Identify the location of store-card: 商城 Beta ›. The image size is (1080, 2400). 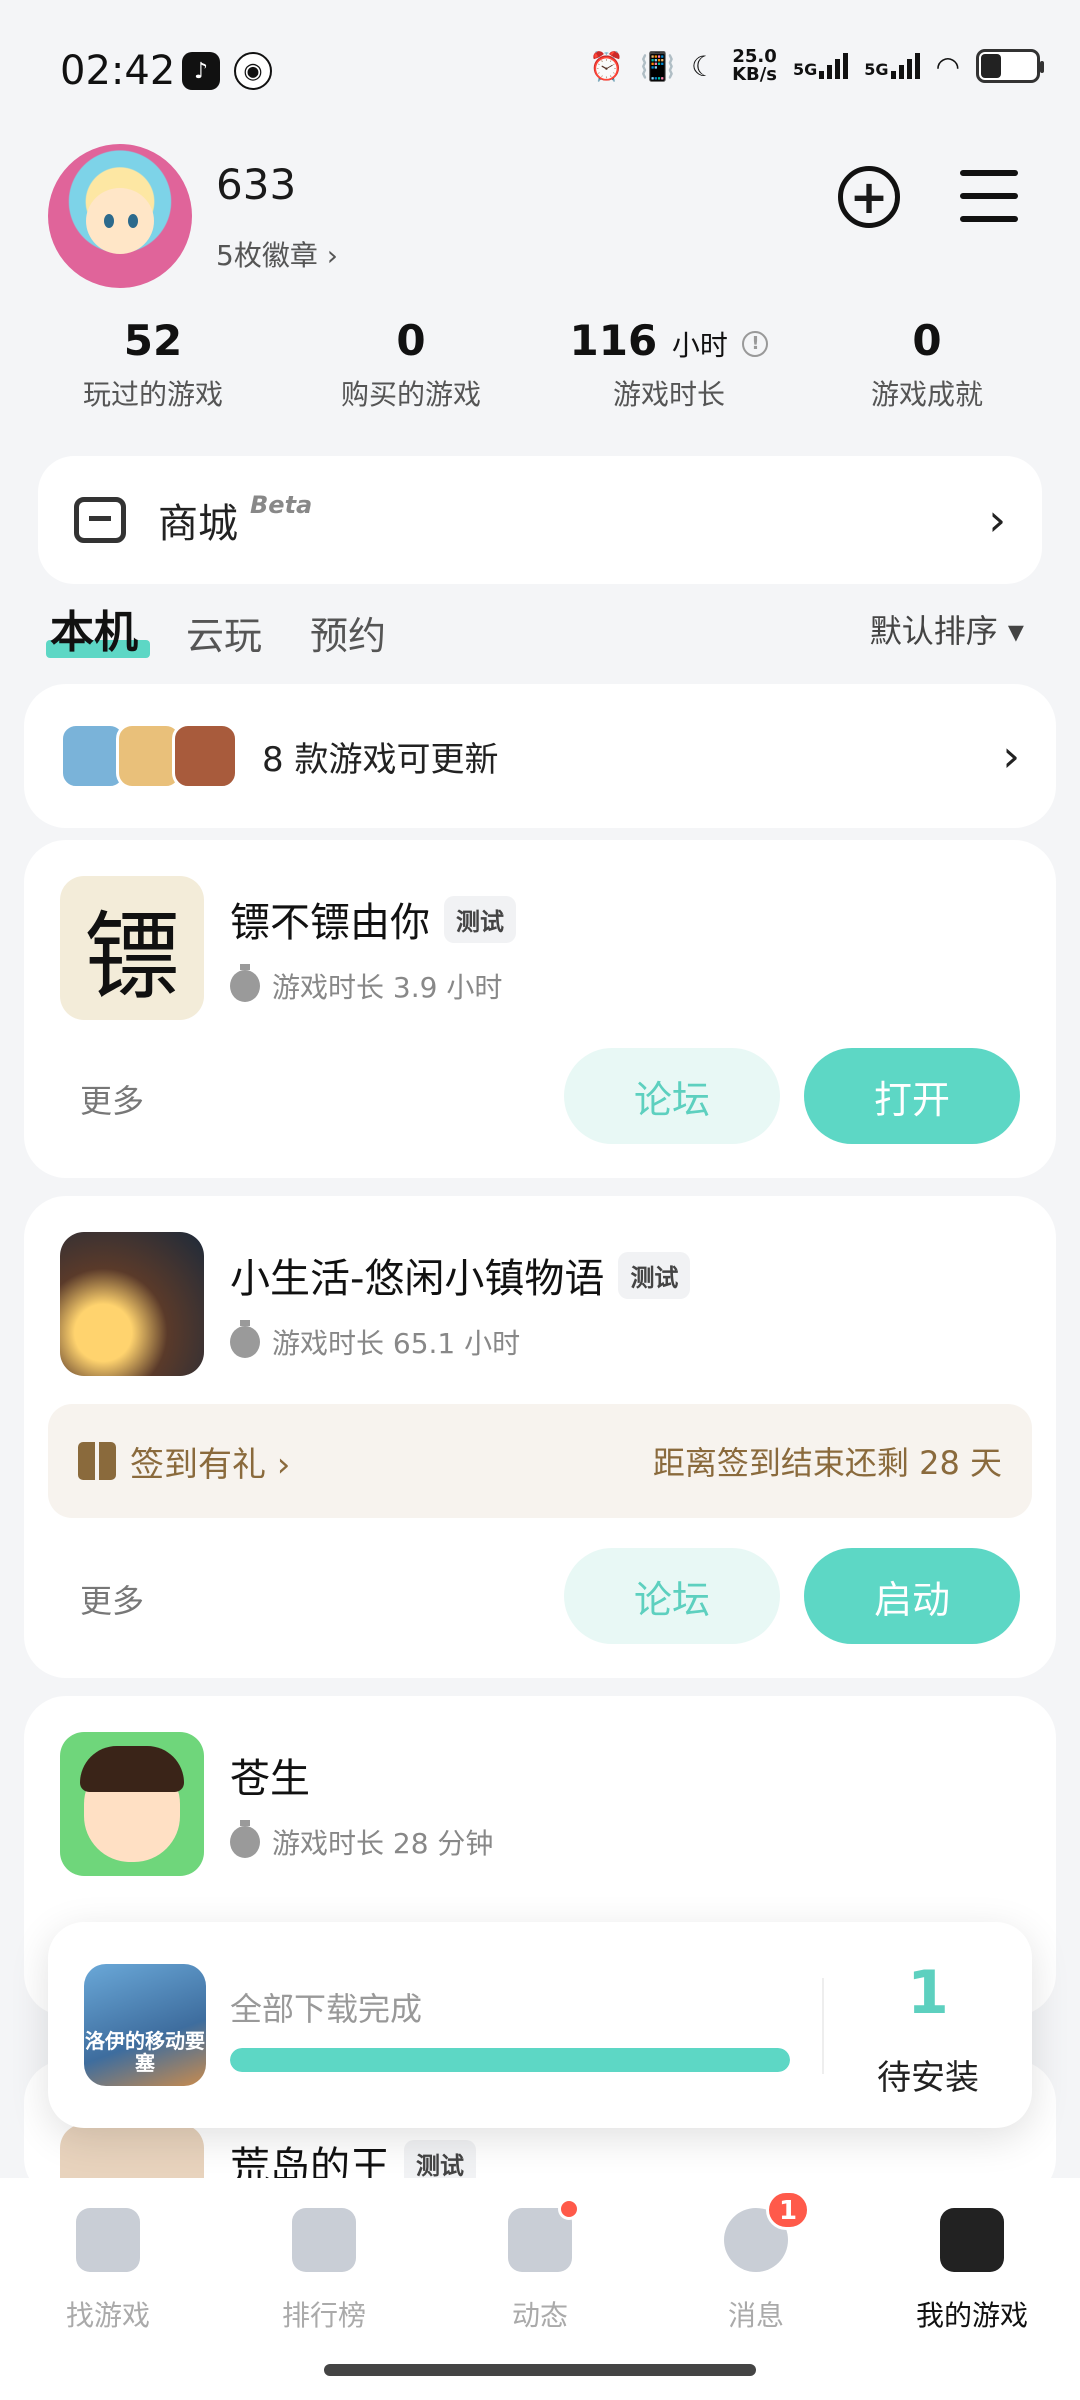
(540, 520).